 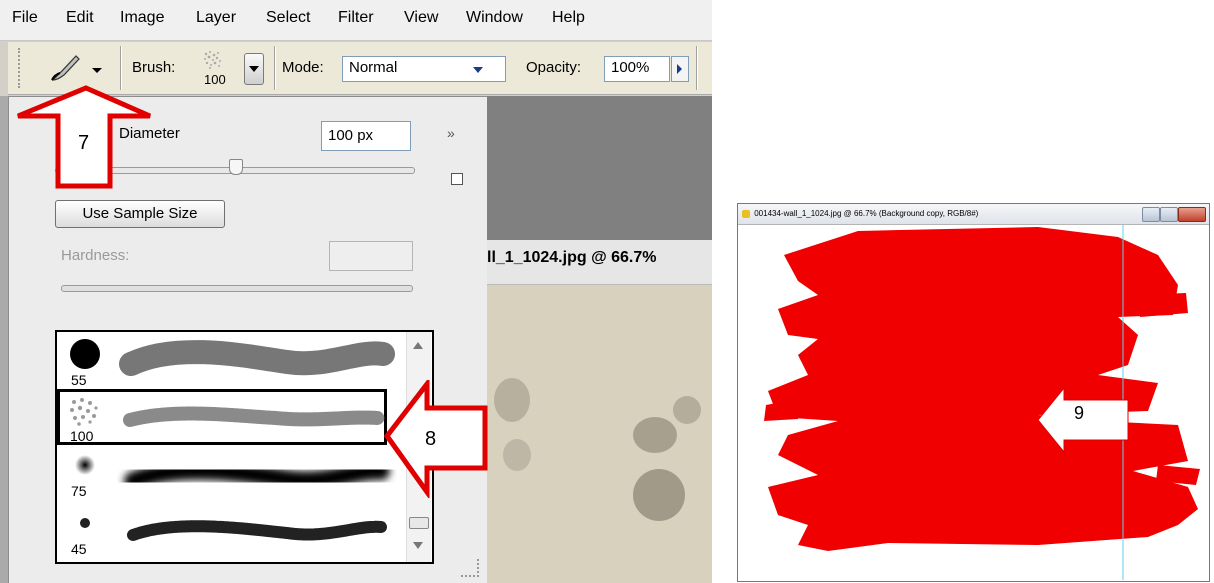 I want to click on brush-preset-100-selected: 100, so click(x=222, y=417).